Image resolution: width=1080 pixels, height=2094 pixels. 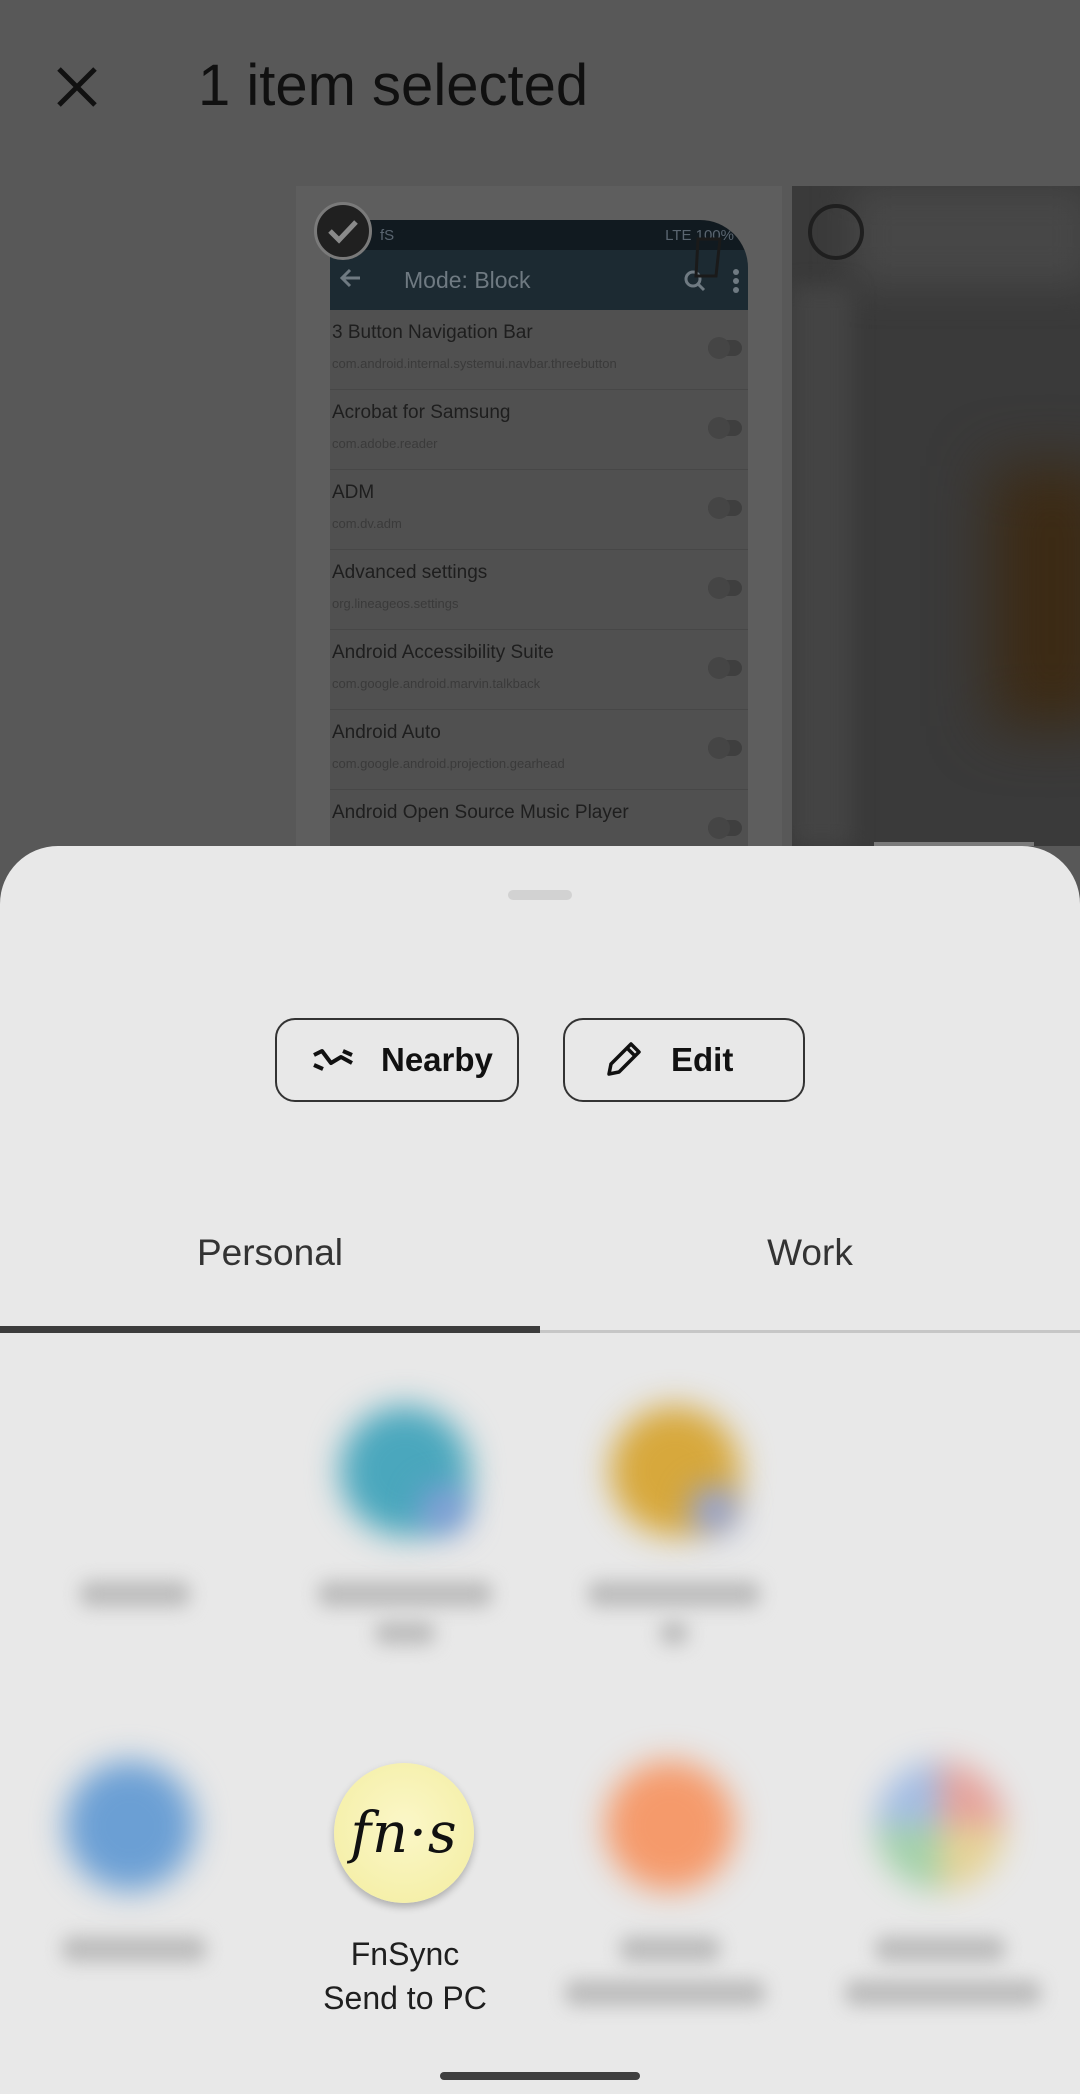 I want to click on fnsync-logo: fn·s, so click(x=404, y=1833).